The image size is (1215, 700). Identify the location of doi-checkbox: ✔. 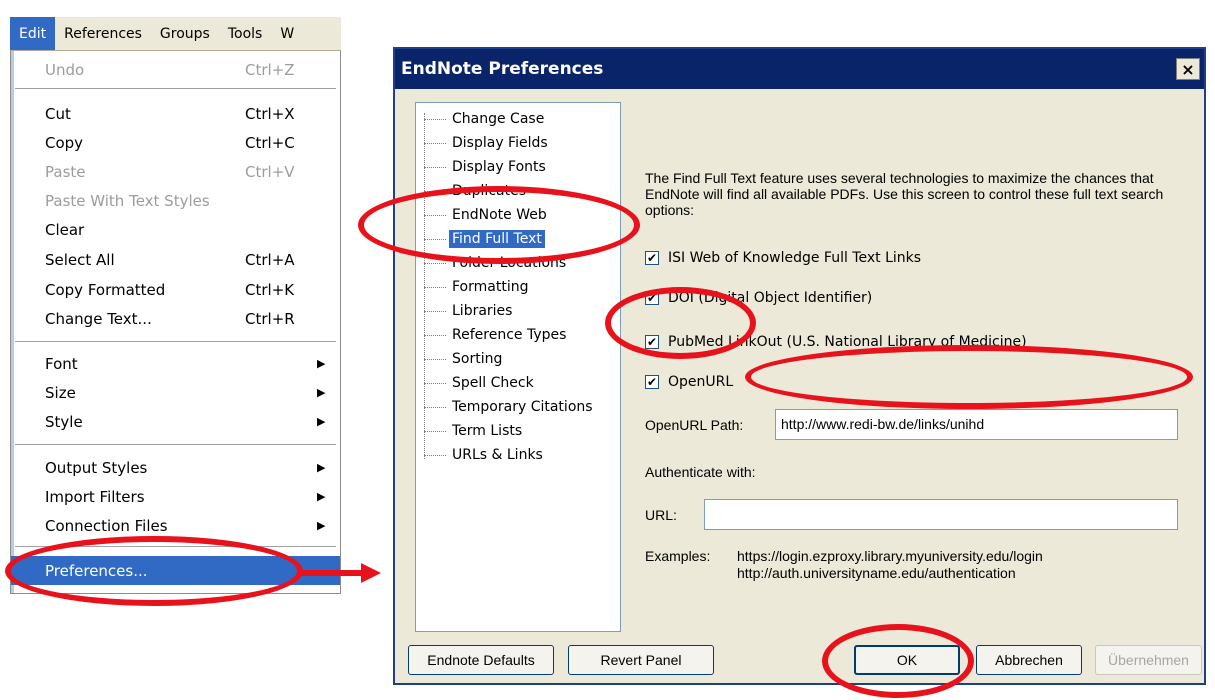
(652, 298).